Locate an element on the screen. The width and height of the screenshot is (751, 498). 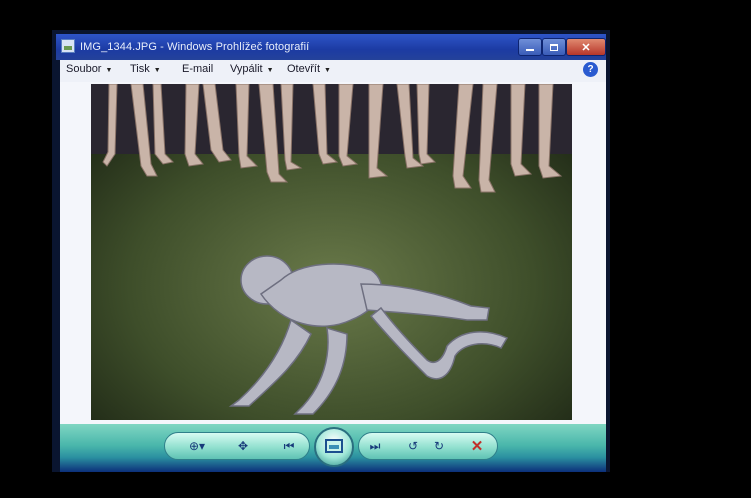
toolbar-right-group: ⏭ ↺ ↻ ✕ is located at coordinates (428, 446).